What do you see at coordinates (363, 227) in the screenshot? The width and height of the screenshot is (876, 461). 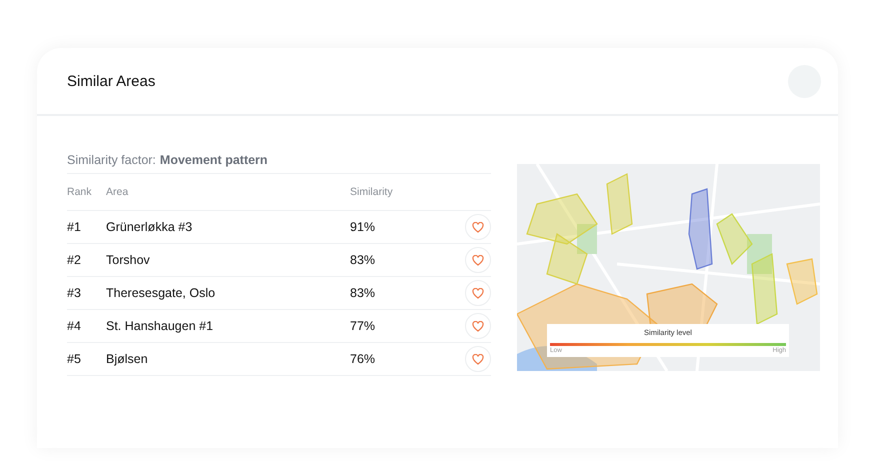 I see `similarity-cell-text: 91%` at bounding box center [363, 227].